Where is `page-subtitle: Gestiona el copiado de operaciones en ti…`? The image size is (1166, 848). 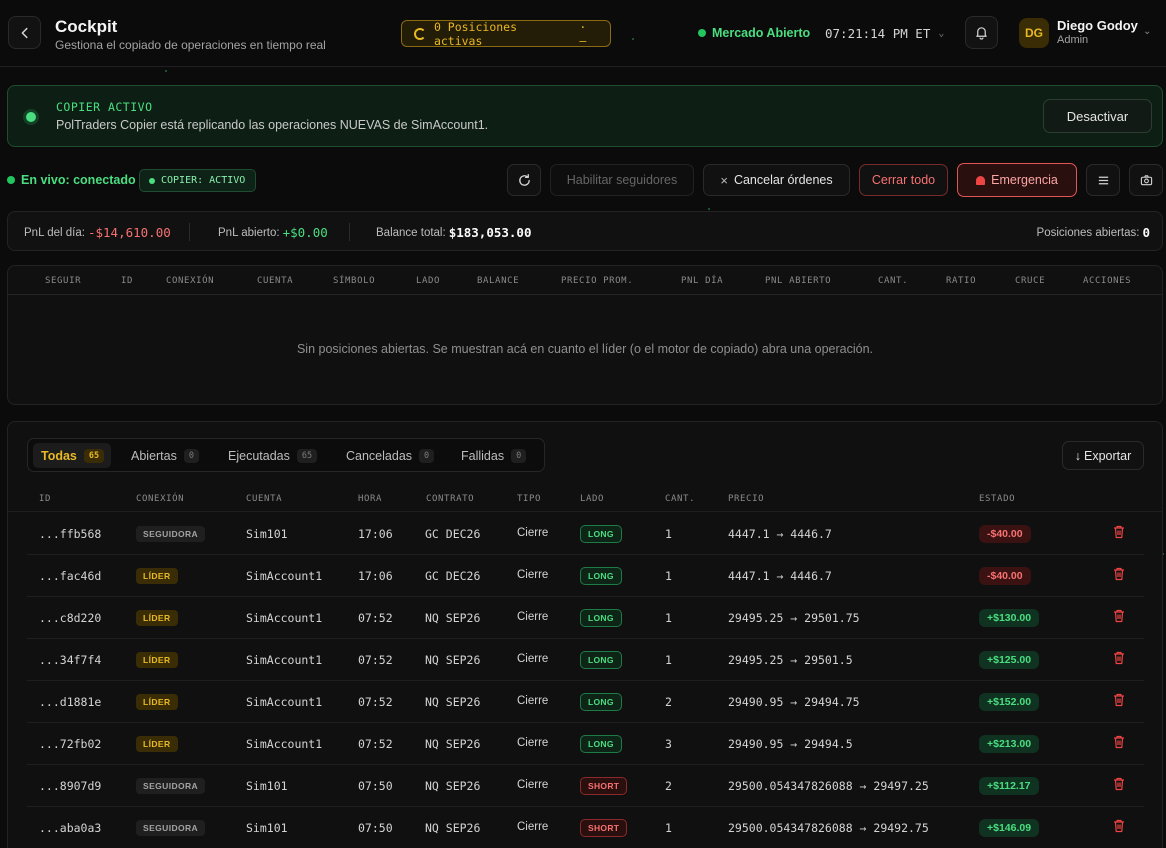
page-subtitle: Gestiona el copiado de operaciones en ti… is located at coordinates (190, 45).